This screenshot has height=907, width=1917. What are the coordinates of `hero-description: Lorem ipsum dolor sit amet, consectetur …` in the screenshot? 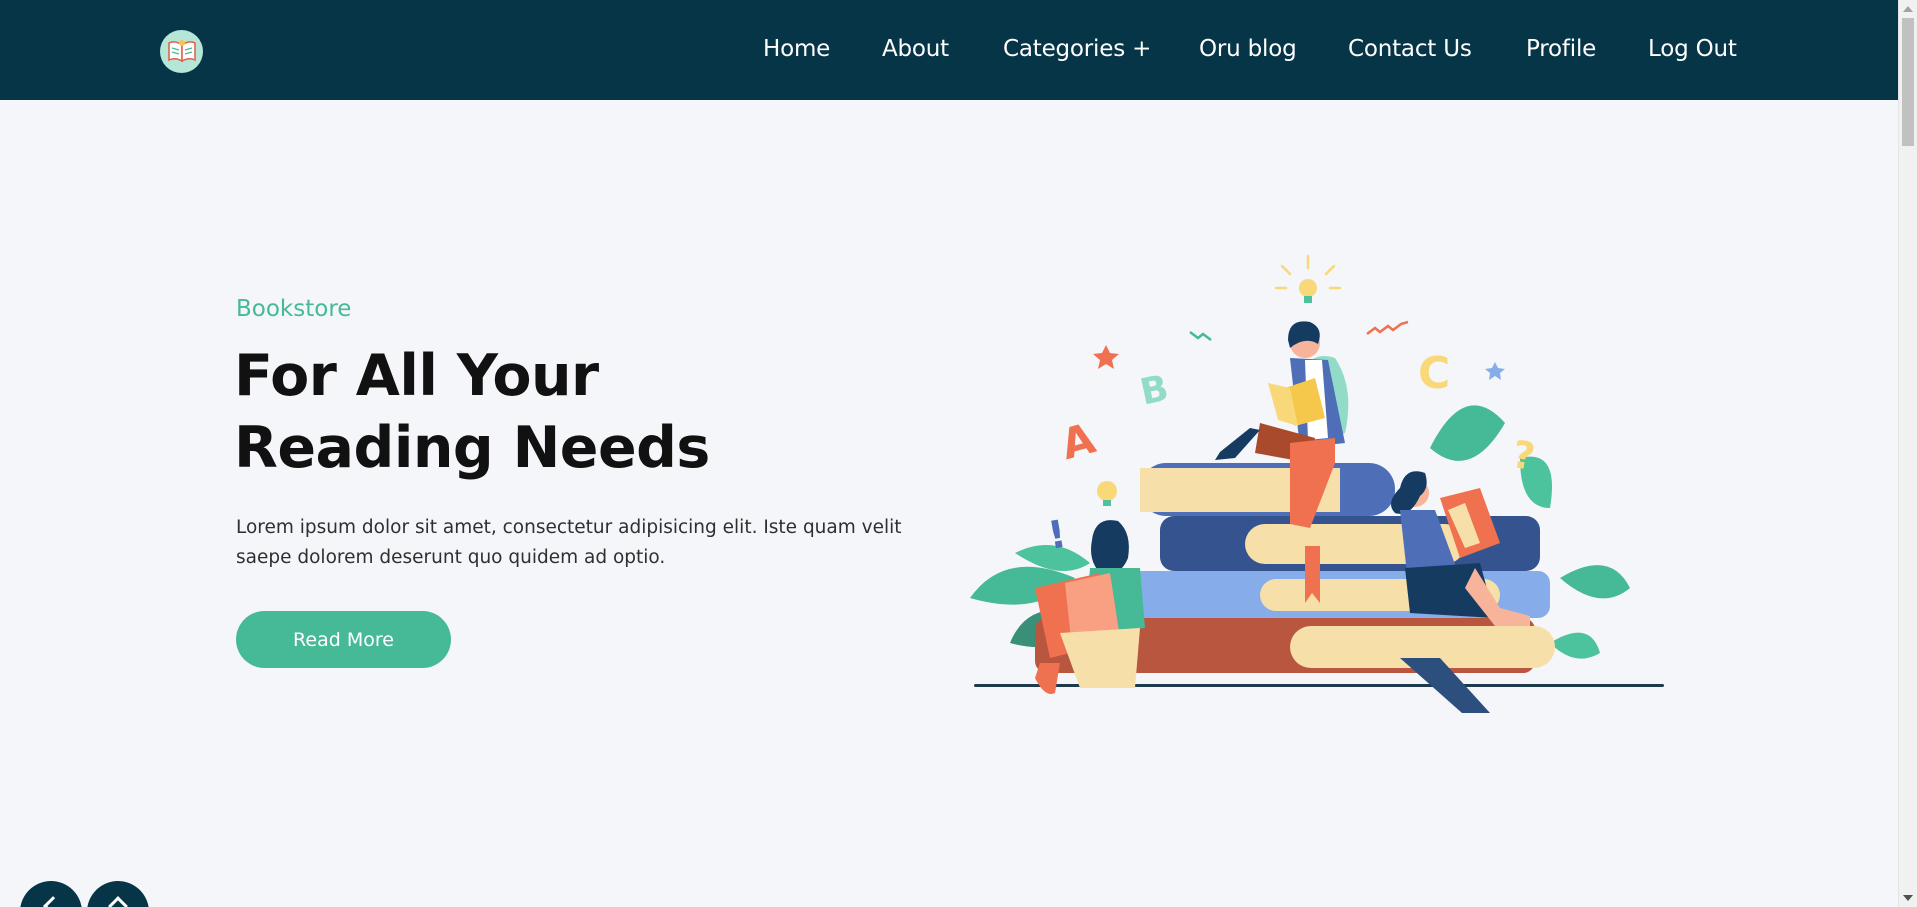 It's located at (569, 542).